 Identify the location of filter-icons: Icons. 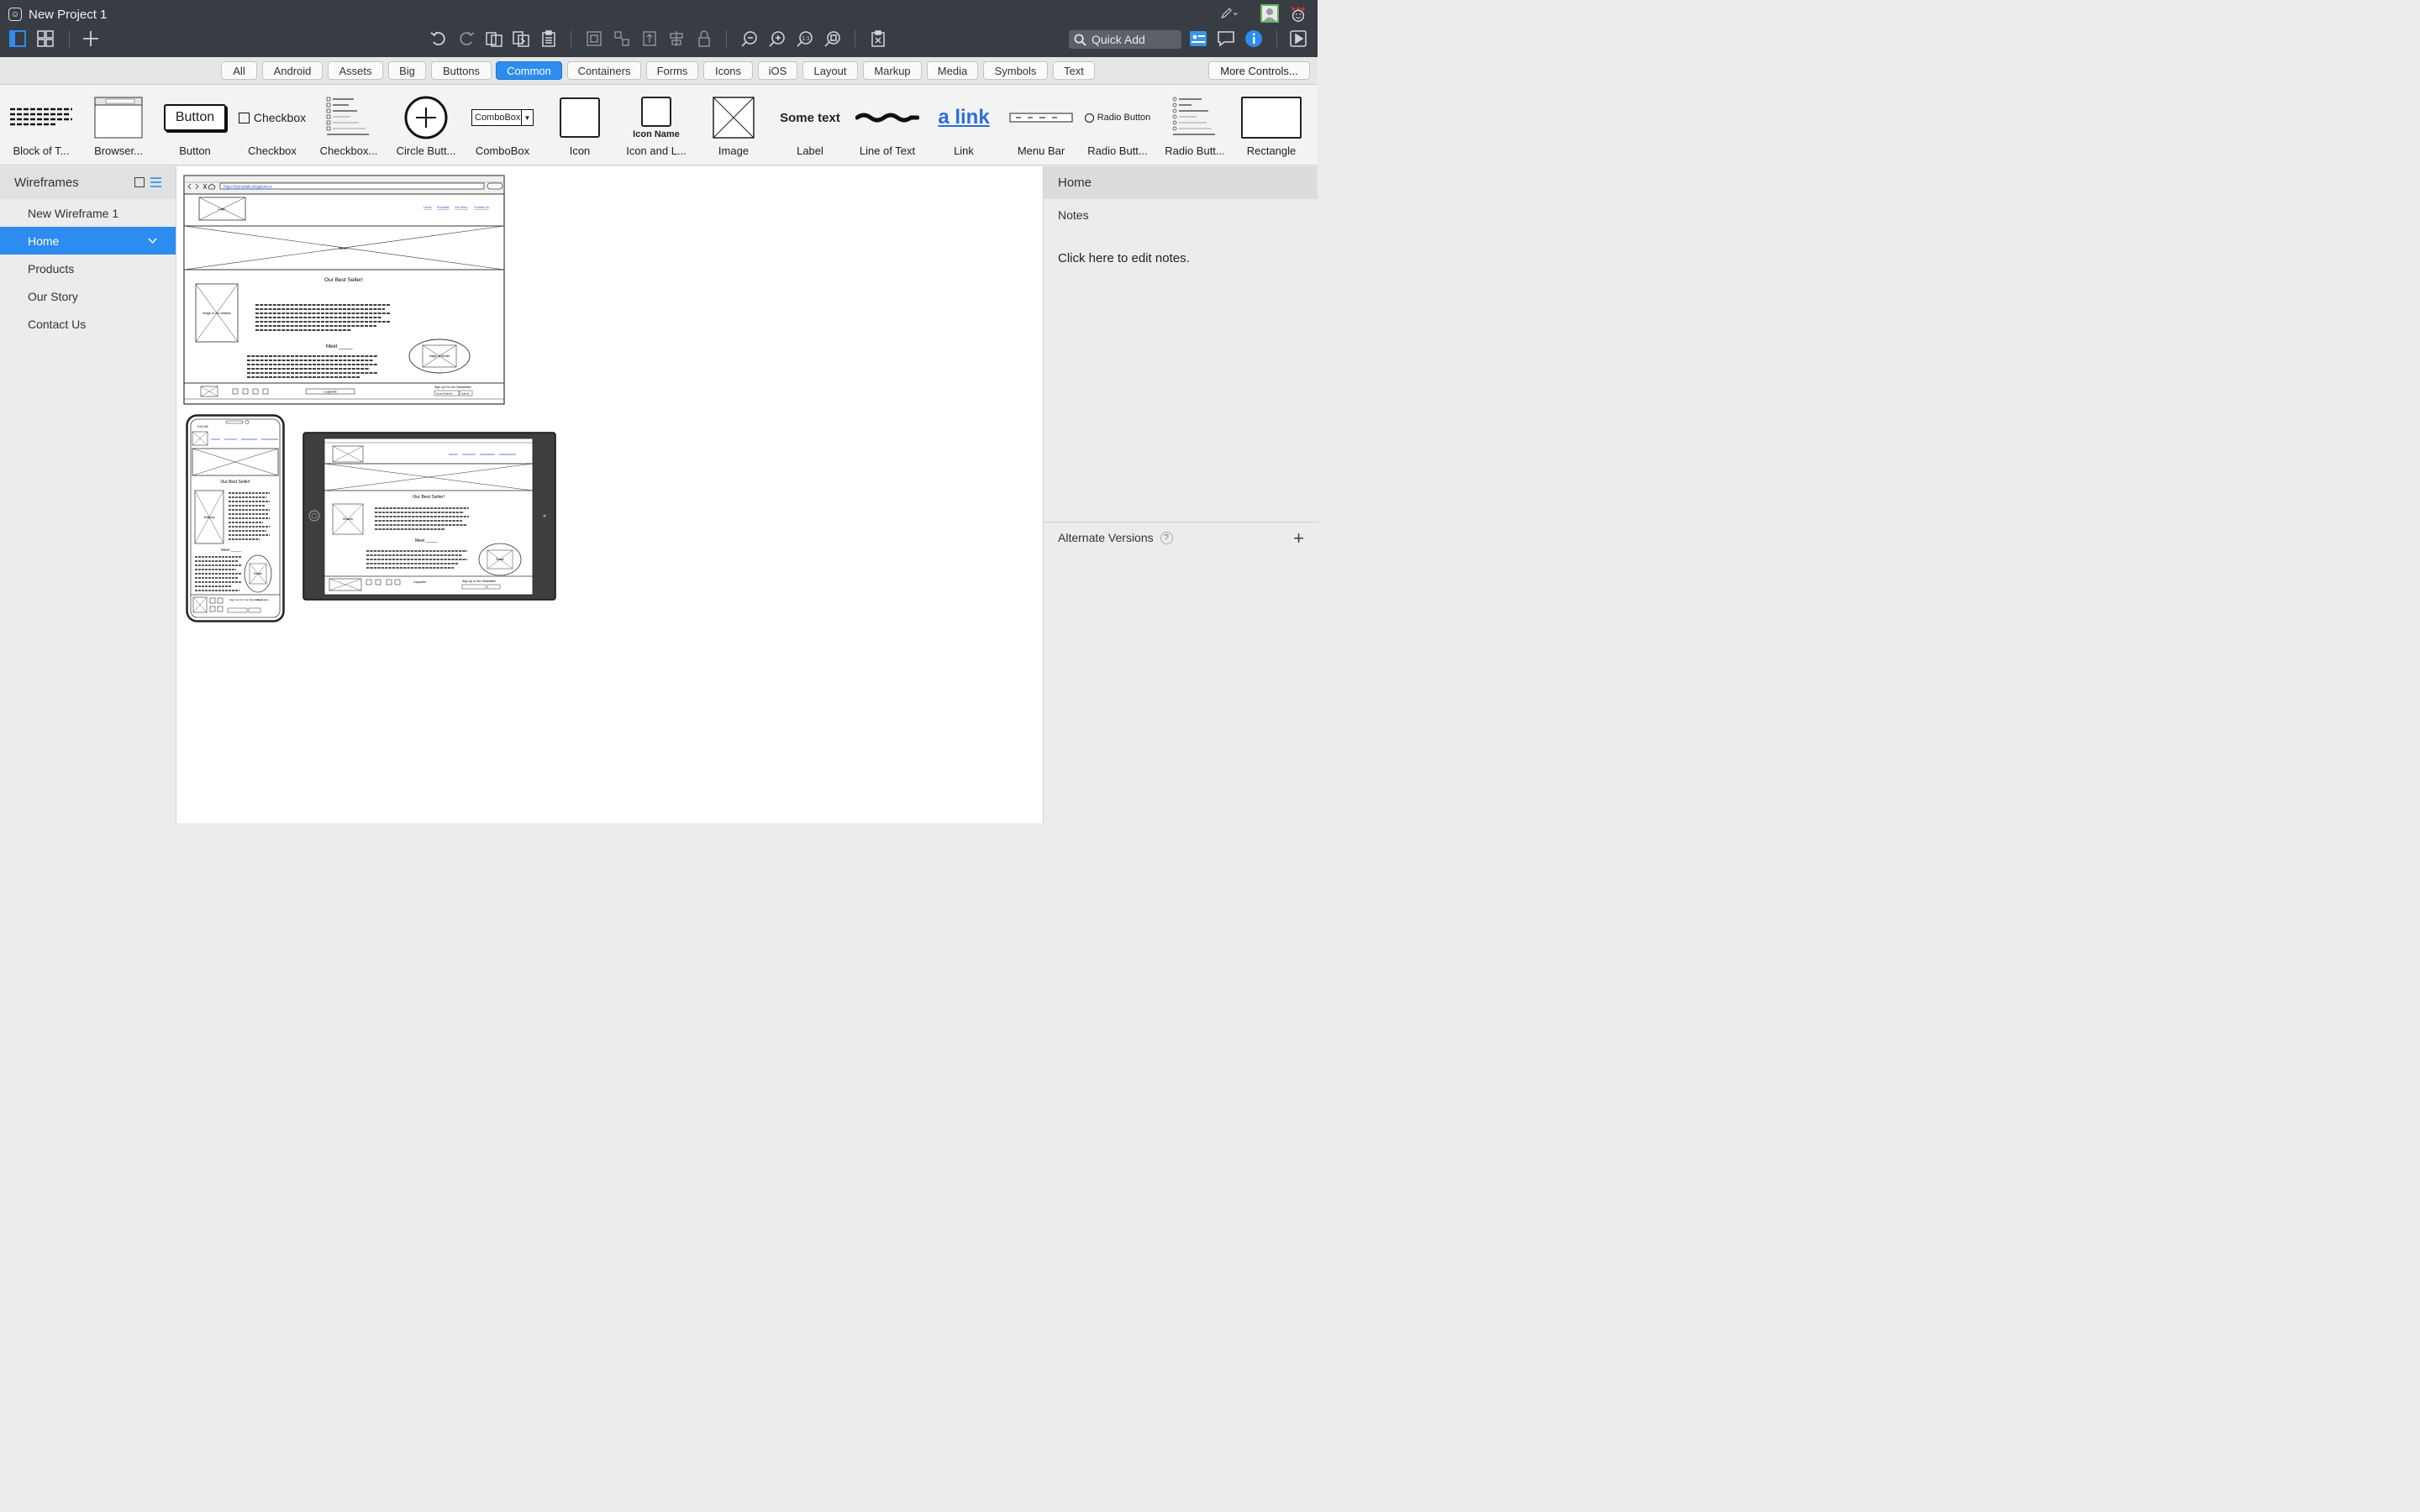
(728, 70).